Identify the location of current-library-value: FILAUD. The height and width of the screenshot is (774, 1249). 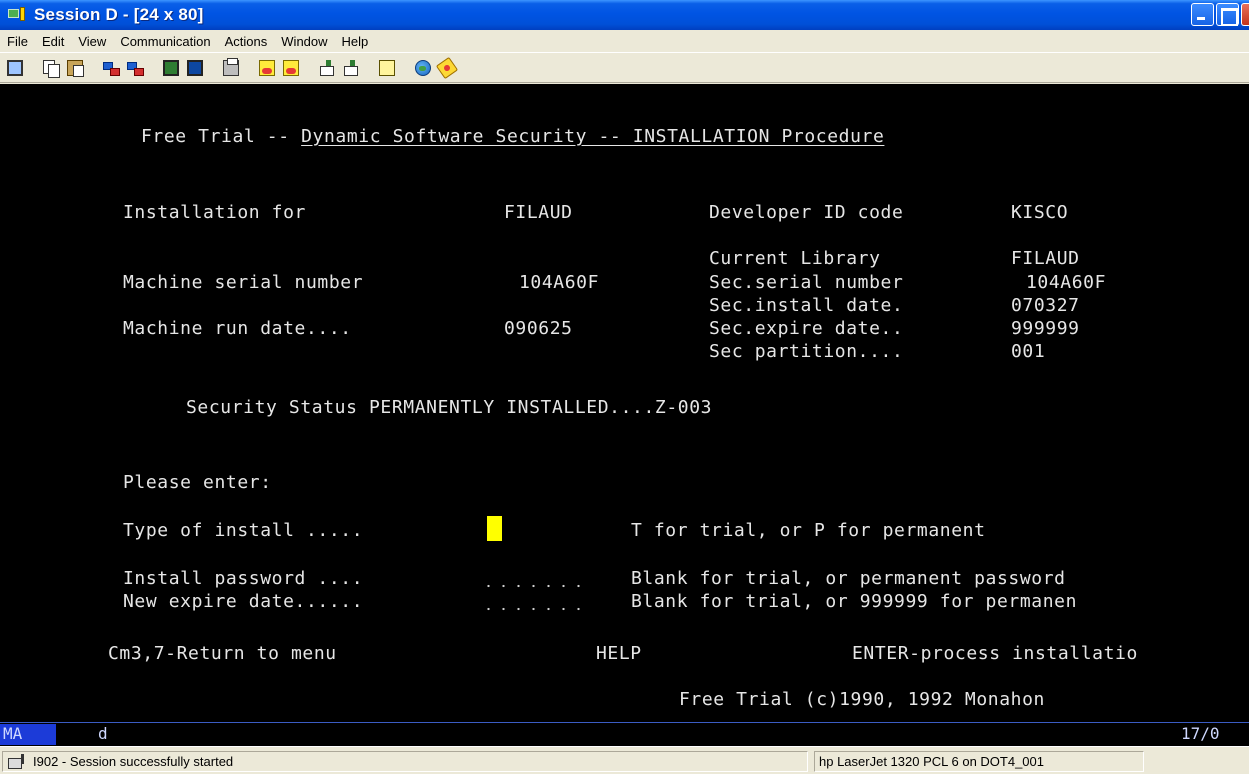
(1045, 258).